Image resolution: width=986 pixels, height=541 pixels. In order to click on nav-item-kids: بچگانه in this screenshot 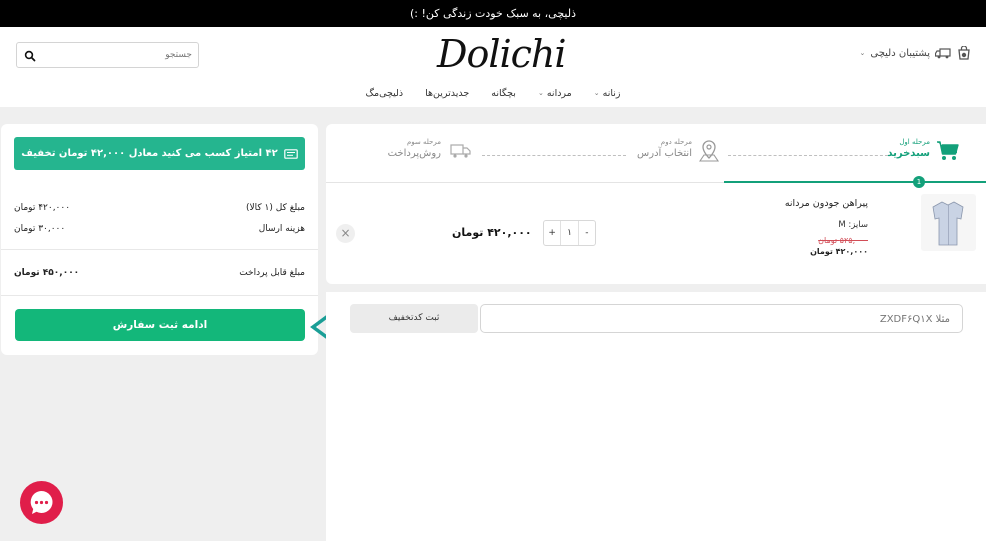, I will do `click(503, 93)`.